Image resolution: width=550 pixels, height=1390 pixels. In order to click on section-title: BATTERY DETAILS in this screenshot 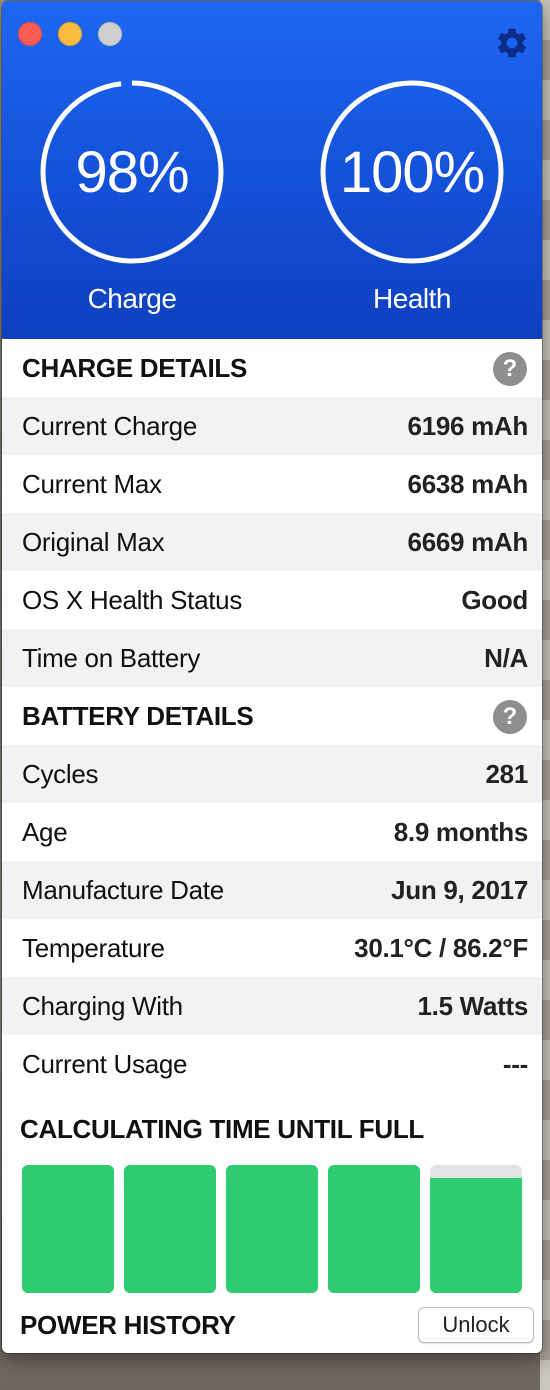, I will do `click(138, 715)`.